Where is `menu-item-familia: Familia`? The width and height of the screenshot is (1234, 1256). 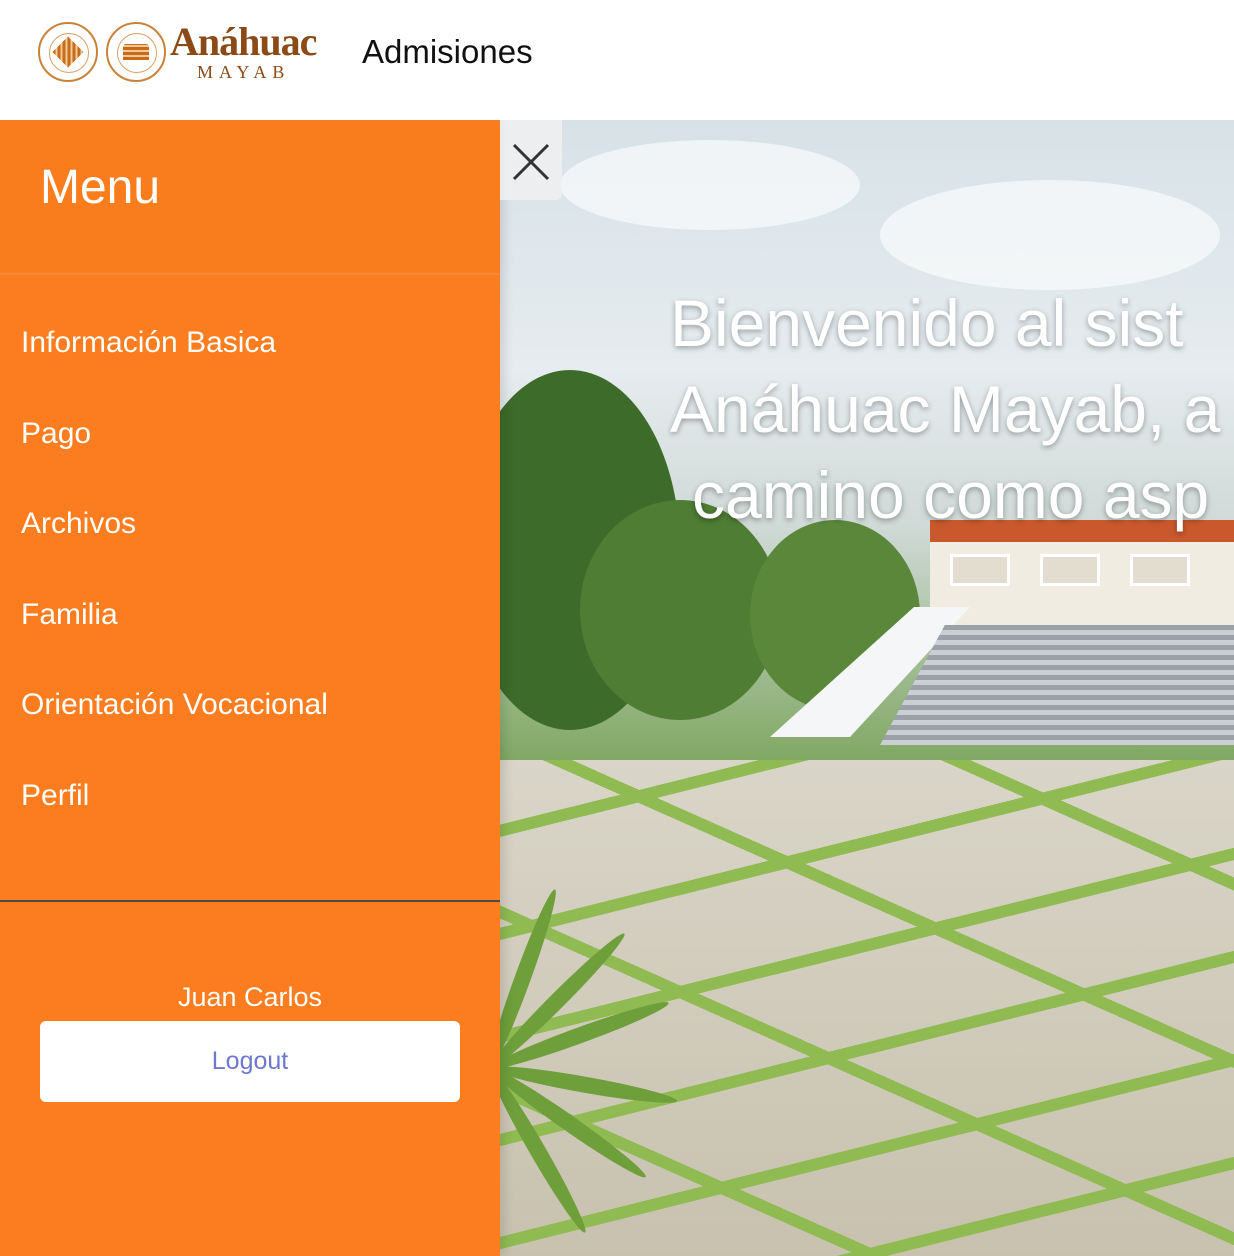
menu-item-familia: Familia is located at coordinates (250, 642).